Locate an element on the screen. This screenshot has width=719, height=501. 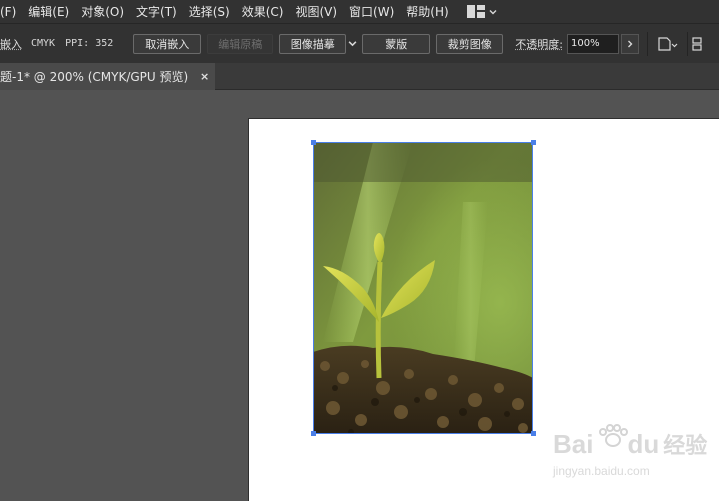
menu-help: 帮助(H) is located at coordinates (429, 11).